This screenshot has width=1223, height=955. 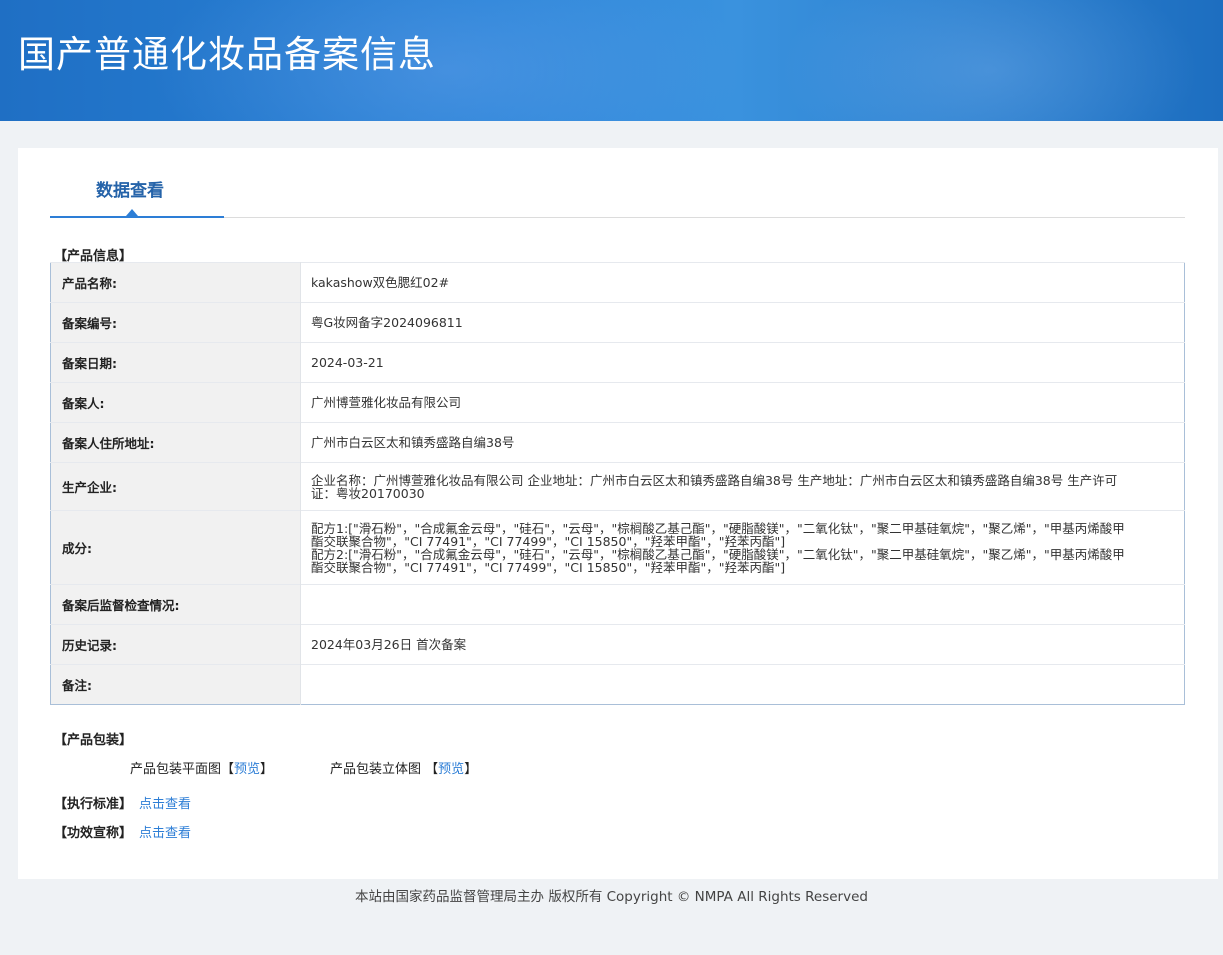 I want to click on row-value: 粤G妆网备字2024096811, so click(x=742, y=322).